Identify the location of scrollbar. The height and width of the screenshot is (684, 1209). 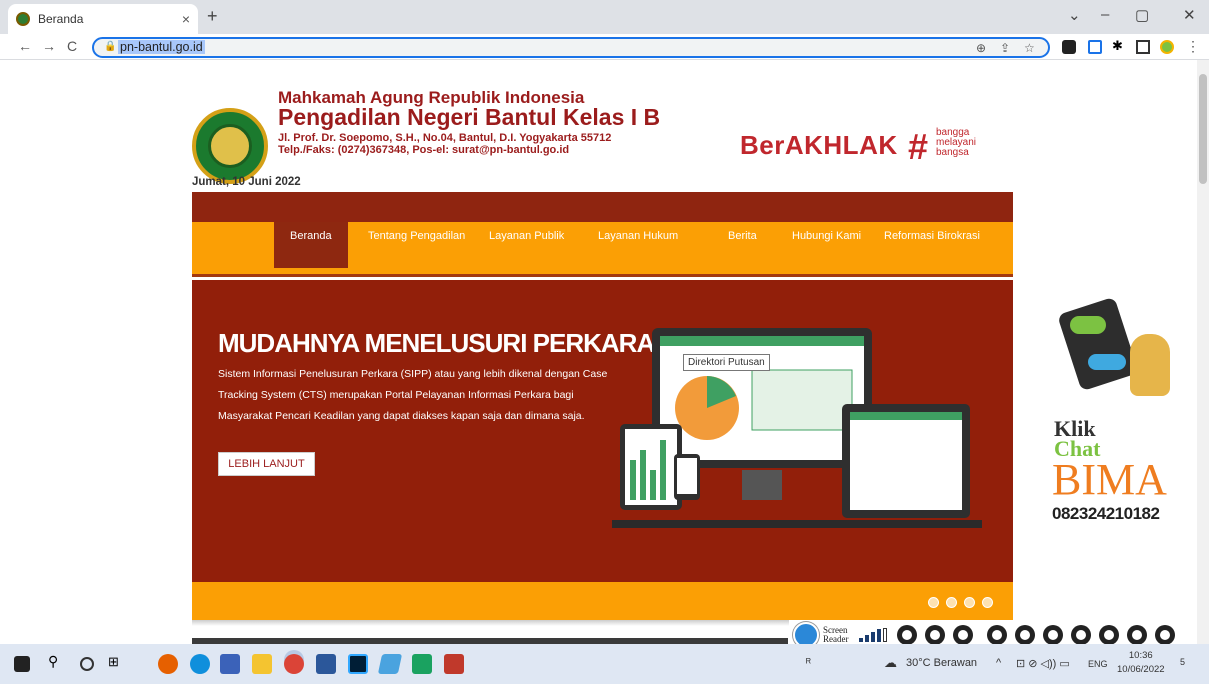
(1203, 352).